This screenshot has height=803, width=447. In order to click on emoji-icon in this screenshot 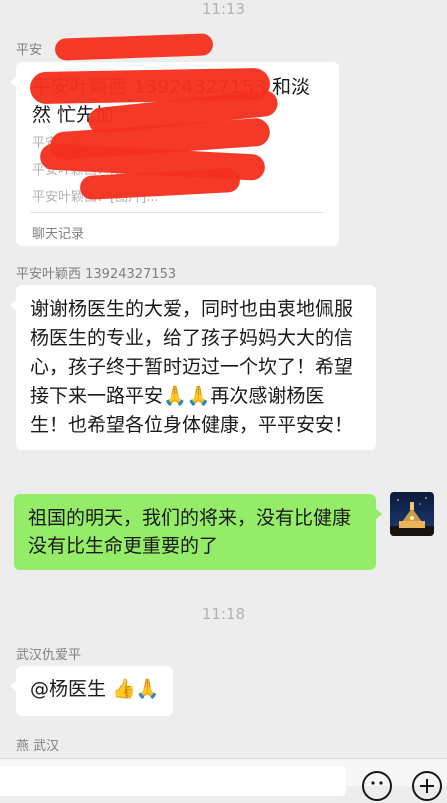, I will do `click(377, 783)`.